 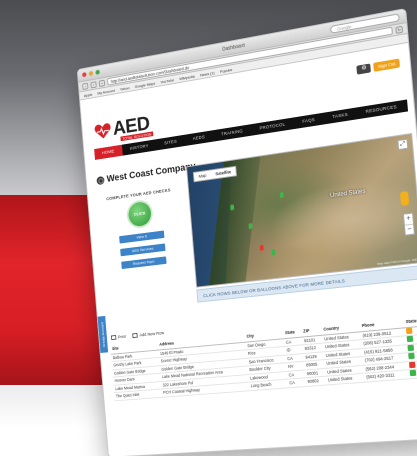 What do you see at coordinates (151, 333) in the screenshot?
I see `add-row-label: Add New Row` at bounding box center [151, 333].